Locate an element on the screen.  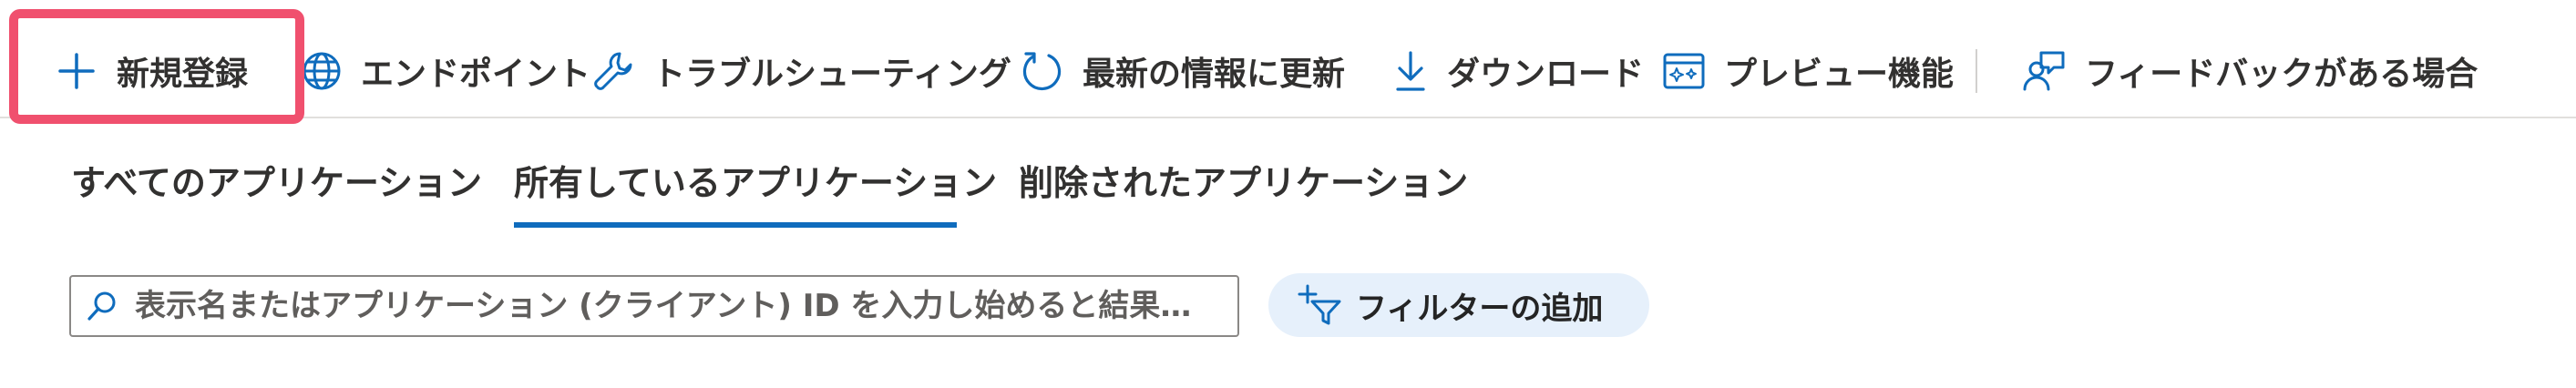
feedback-button: フィードバックがある場合 is located at coordinates (2249, 71).